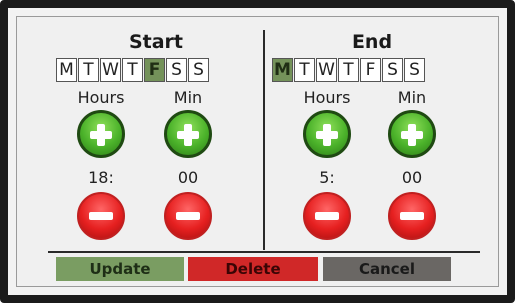 The height and width of the screenshot is (303, 515). I want to click on start-hours-decrement-button, so click(101, 216).